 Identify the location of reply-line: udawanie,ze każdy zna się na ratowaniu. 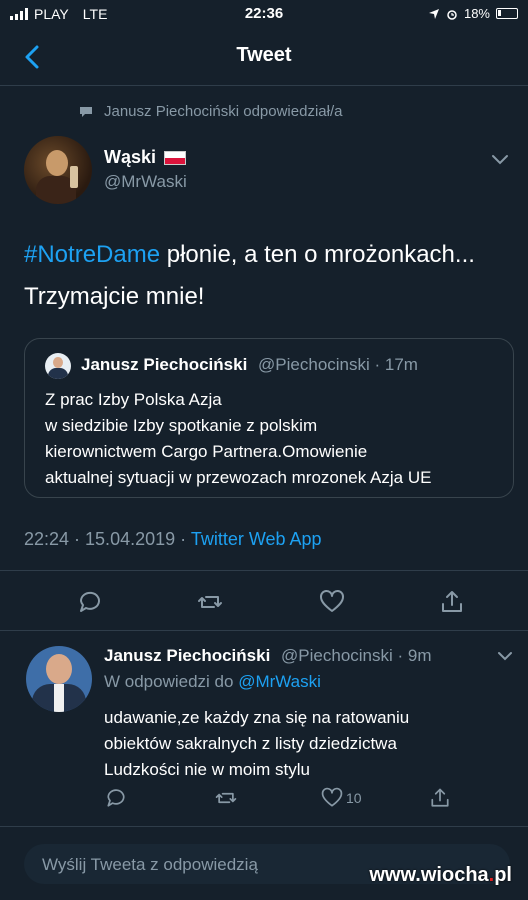
(257, 717).